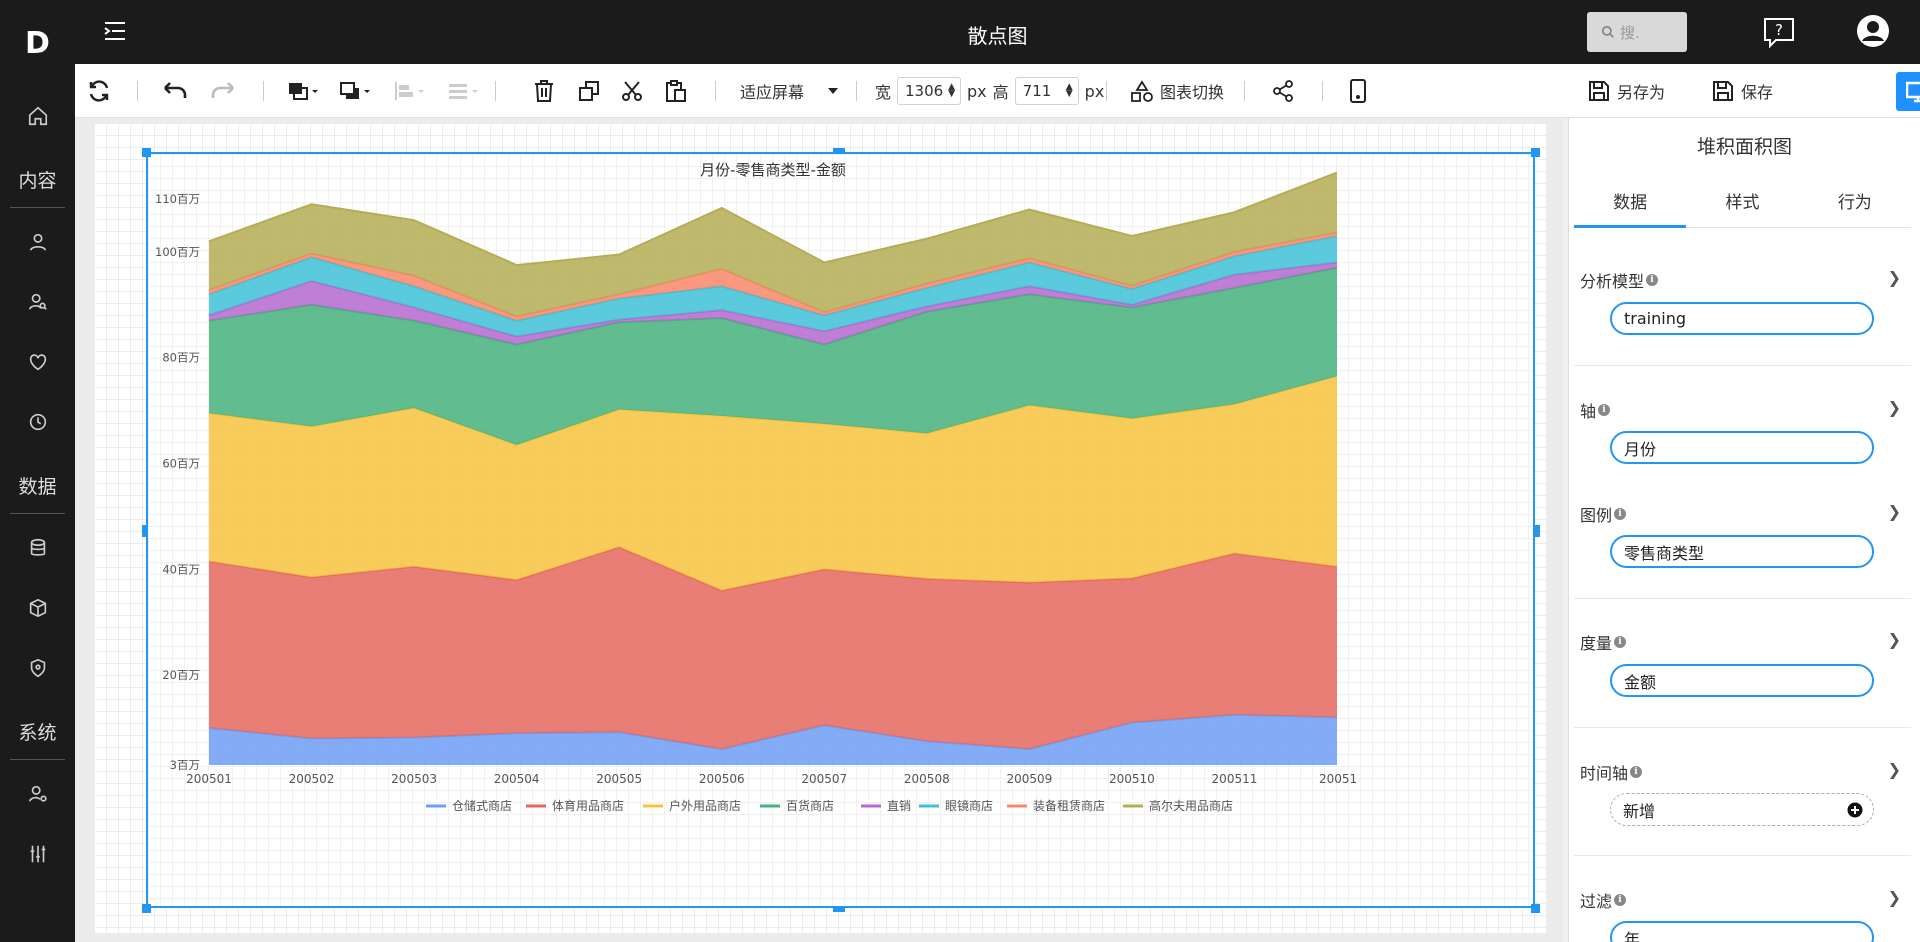 Image resolution: width=1920 pixels, height=942 pixels. I want to click on axis-label: 轴, so click(1588, 411).